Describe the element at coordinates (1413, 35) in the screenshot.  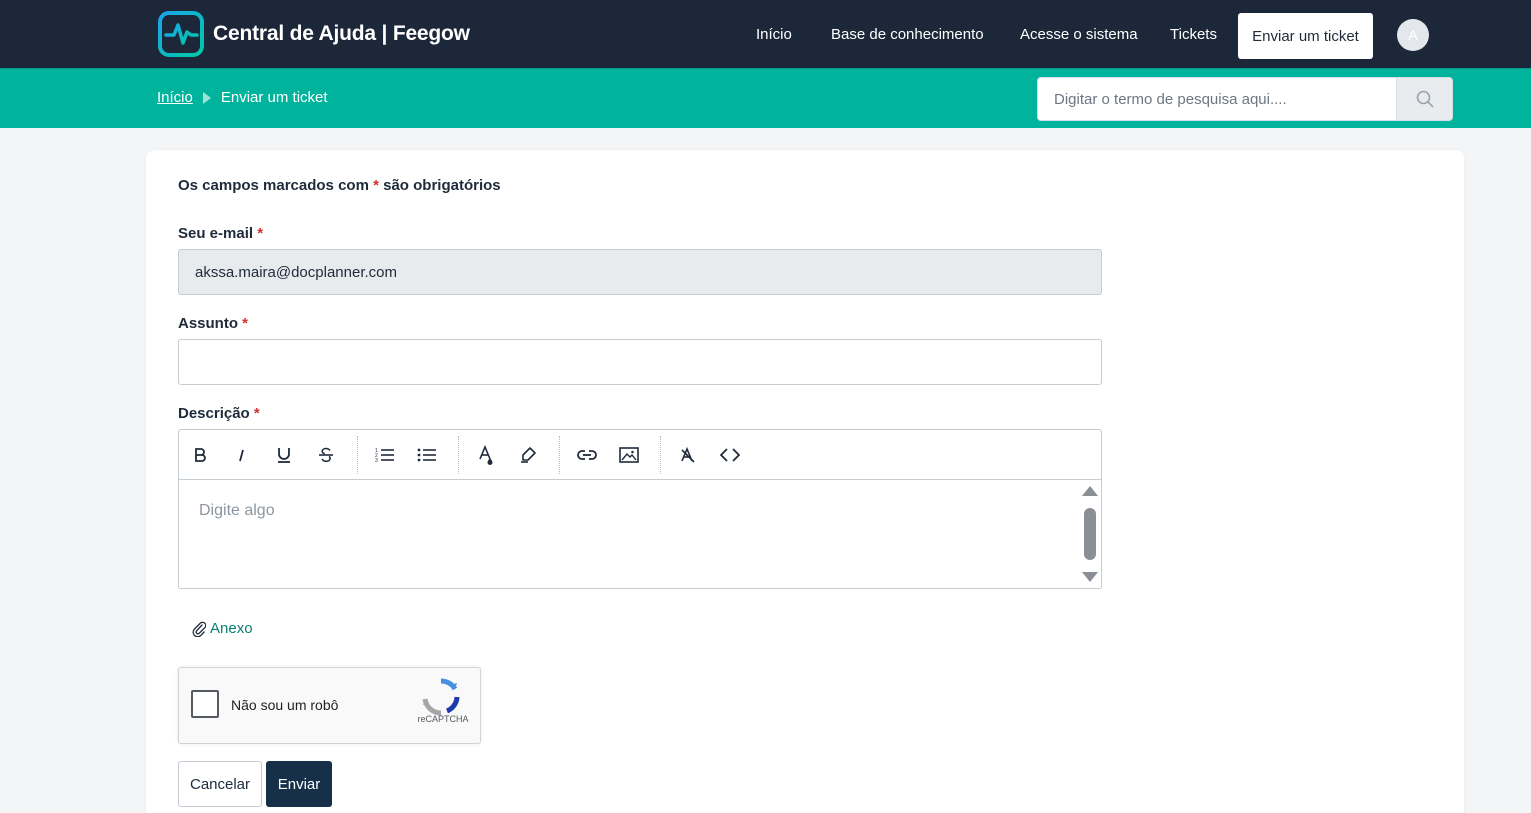
I see `user-avatar: A` at that location.